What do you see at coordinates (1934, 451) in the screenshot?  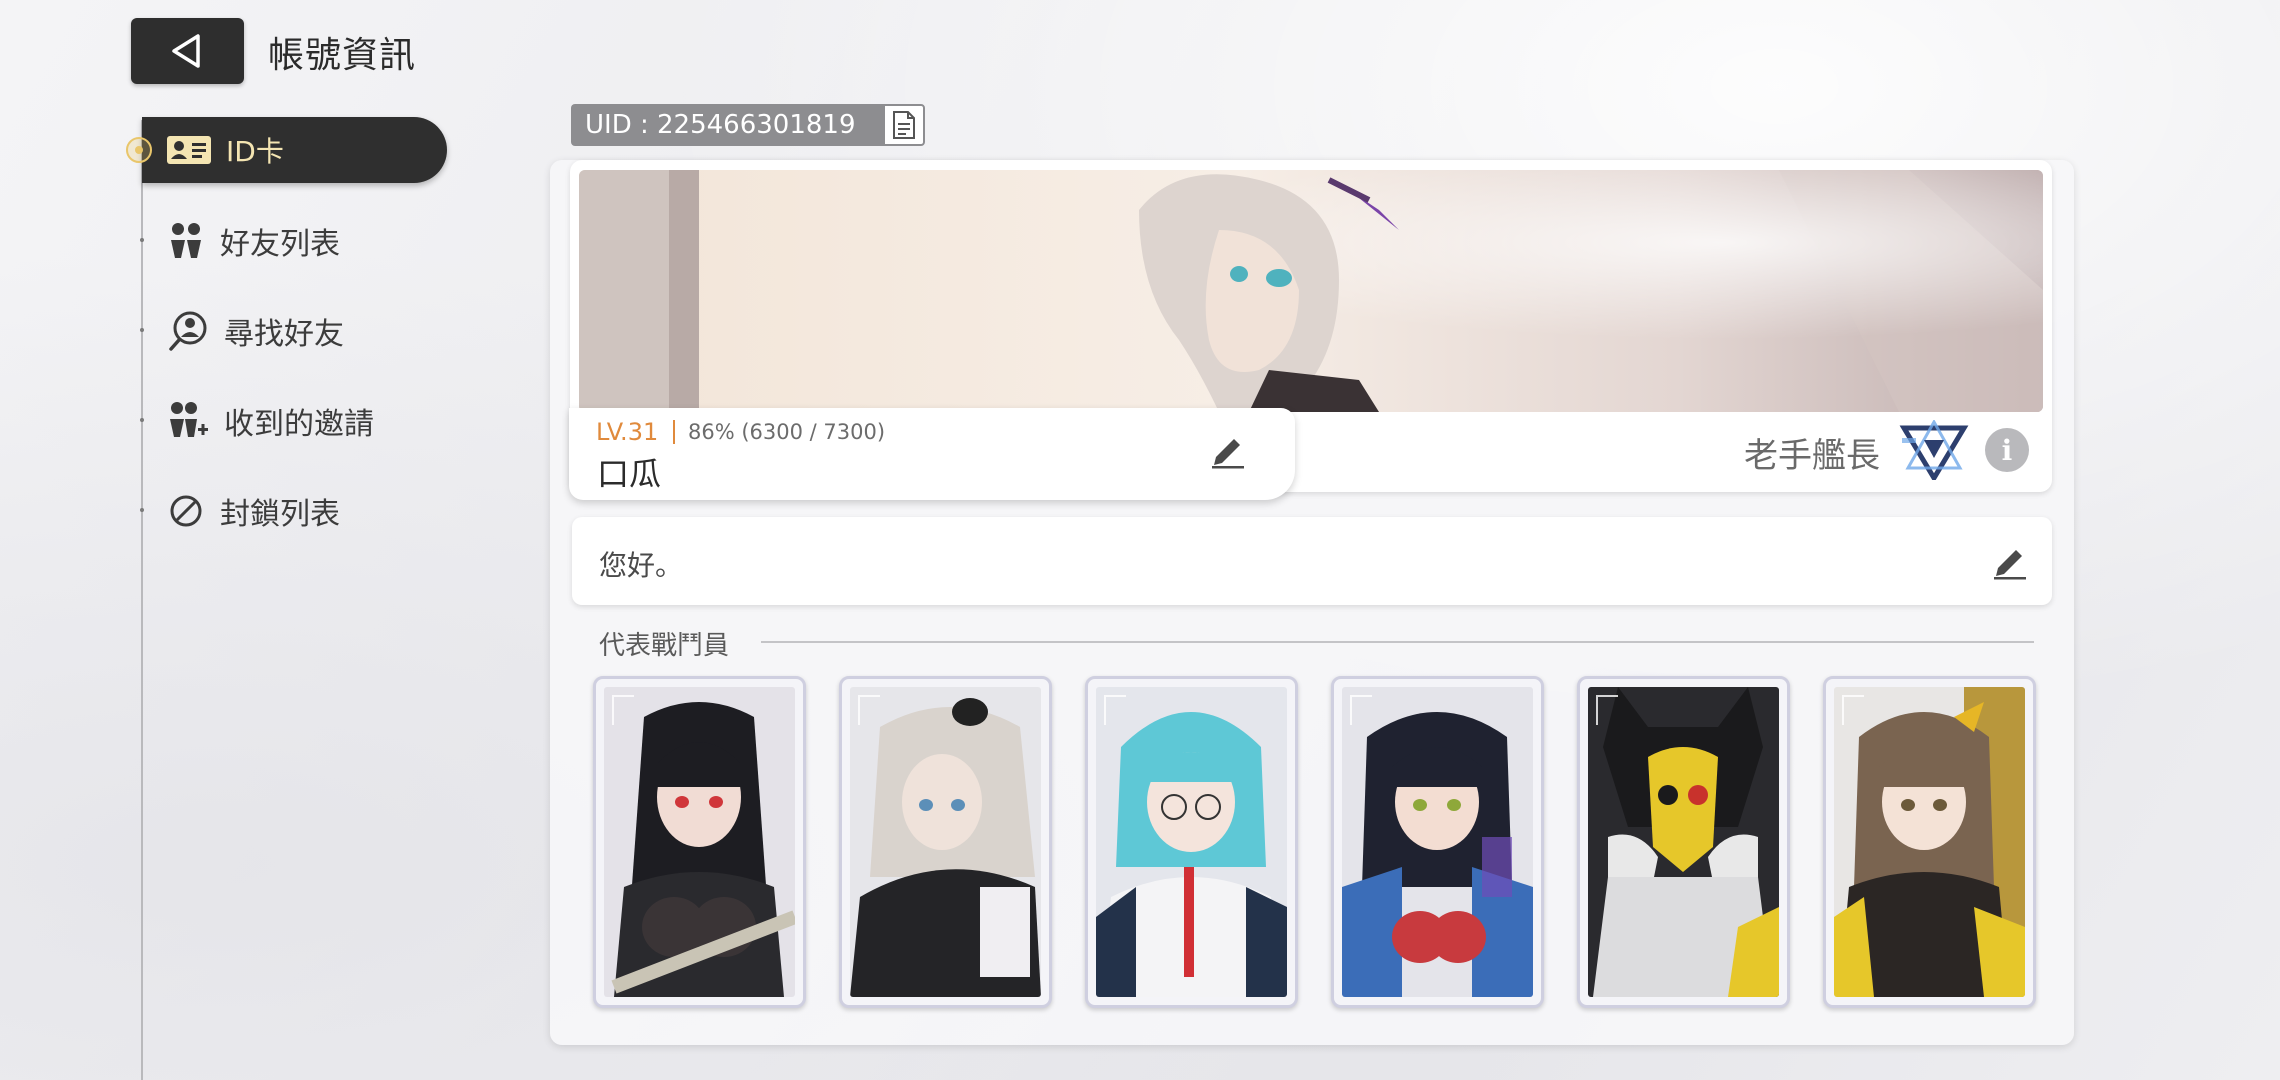 I see `rank-badge-icon` at bounding box center [1934, 451].